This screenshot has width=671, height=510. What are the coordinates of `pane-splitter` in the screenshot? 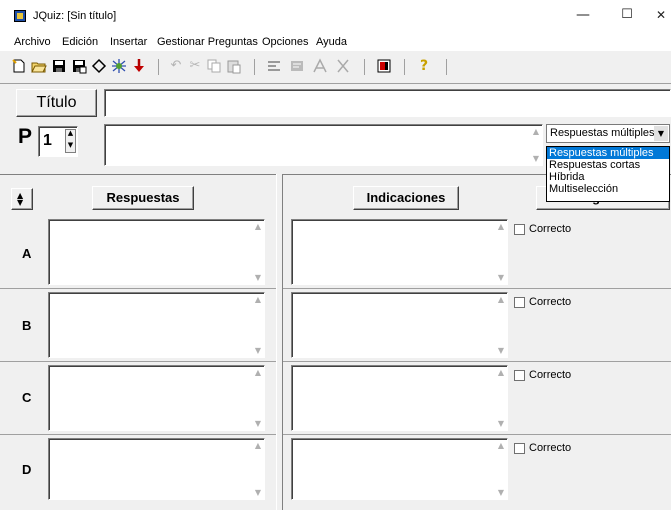 It's located at (279, 342).